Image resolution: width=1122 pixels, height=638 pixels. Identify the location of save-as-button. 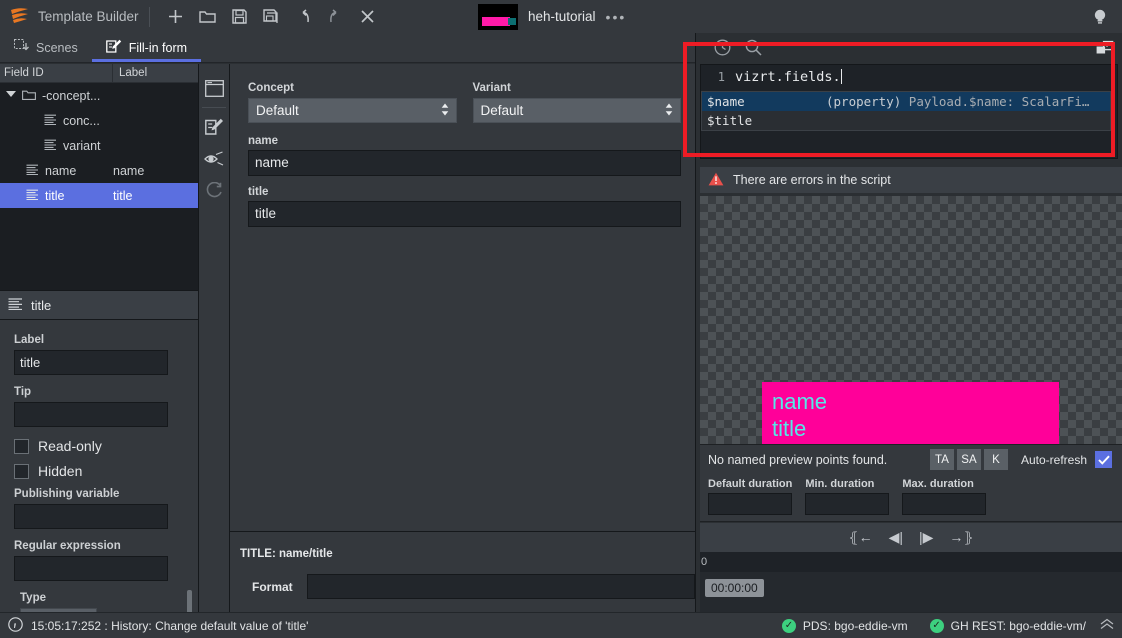
(272, 17).